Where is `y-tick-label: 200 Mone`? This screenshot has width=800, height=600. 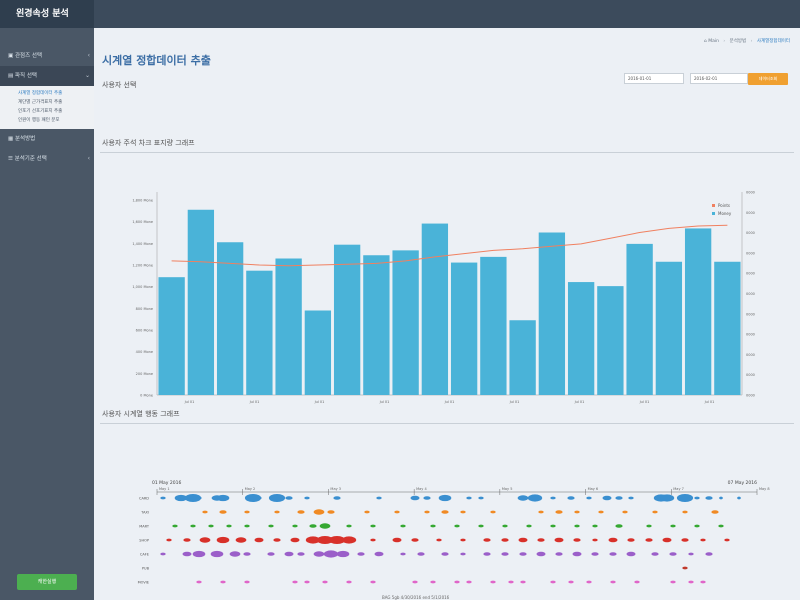
y-tick-label: 200 Mone is located at coordinates (144, 374).